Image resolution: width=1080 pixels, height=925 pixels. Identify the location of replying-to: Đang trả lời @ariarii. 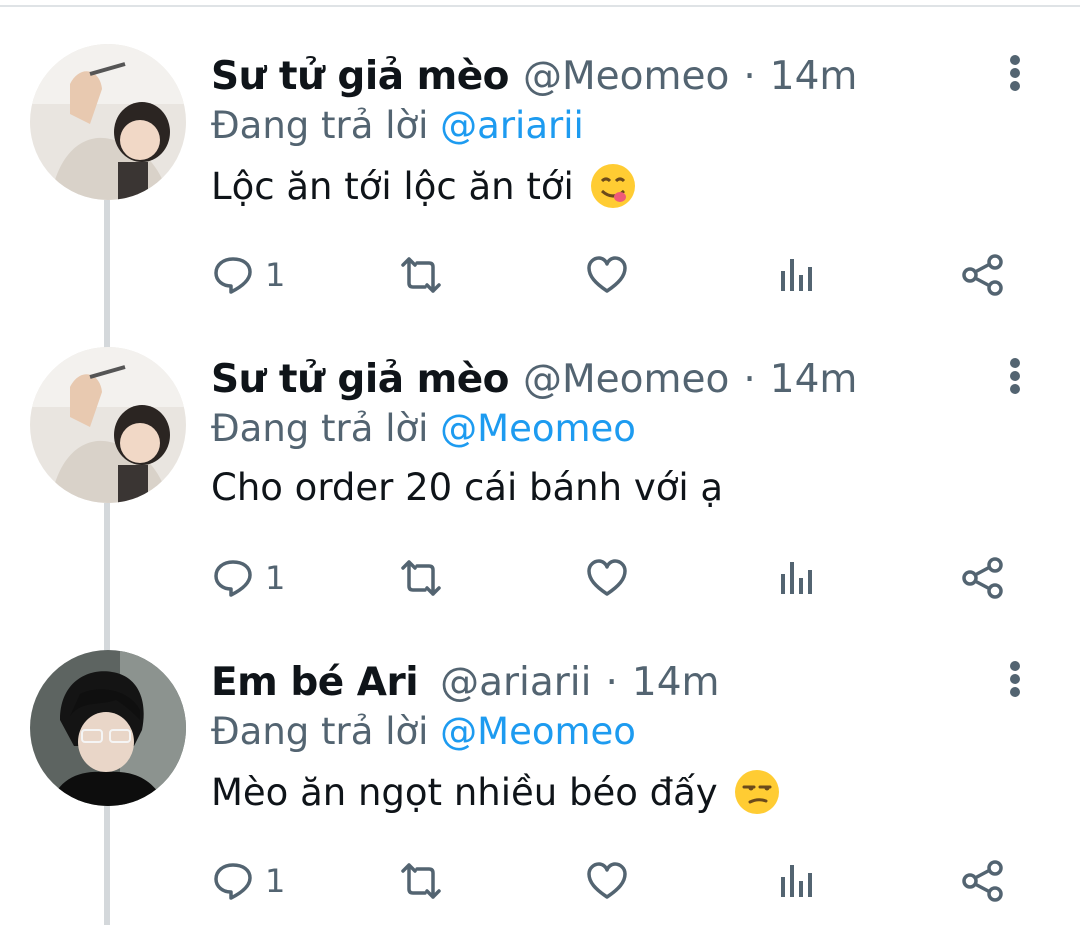
(397, 125).